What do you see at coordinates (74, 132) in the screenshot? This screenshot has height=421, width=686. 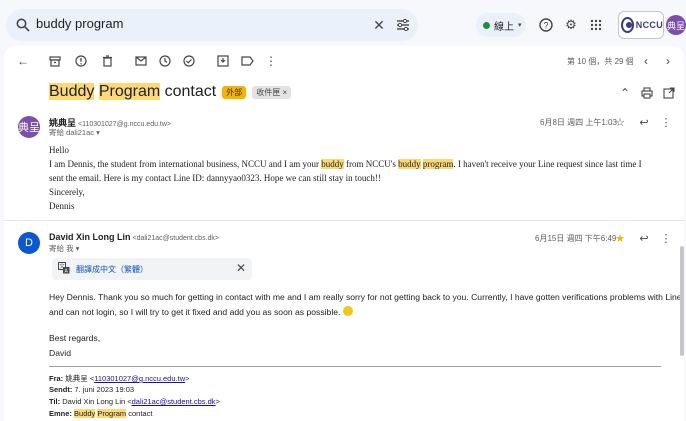 I see `recipient-line: 寄給 dali21ac ▾` at bounding box center [74, 132].